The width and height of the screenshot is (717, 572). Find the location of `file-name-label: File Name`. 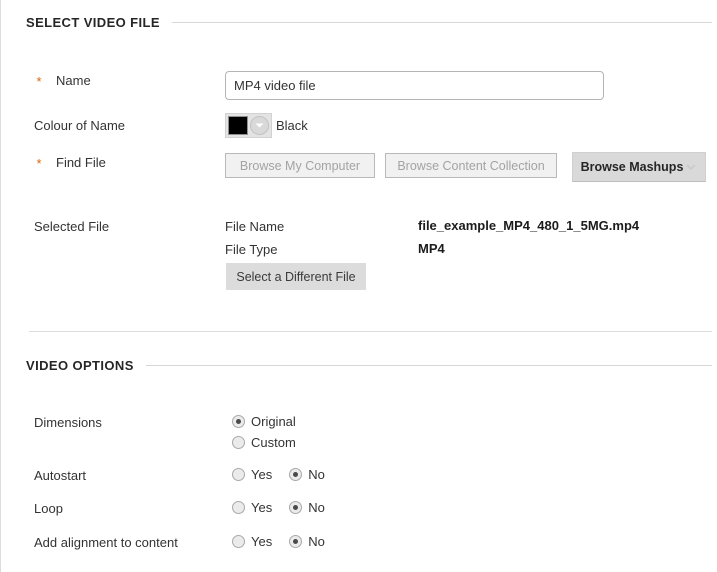

file-name-label: File Name is located at coordinates (255, 226).